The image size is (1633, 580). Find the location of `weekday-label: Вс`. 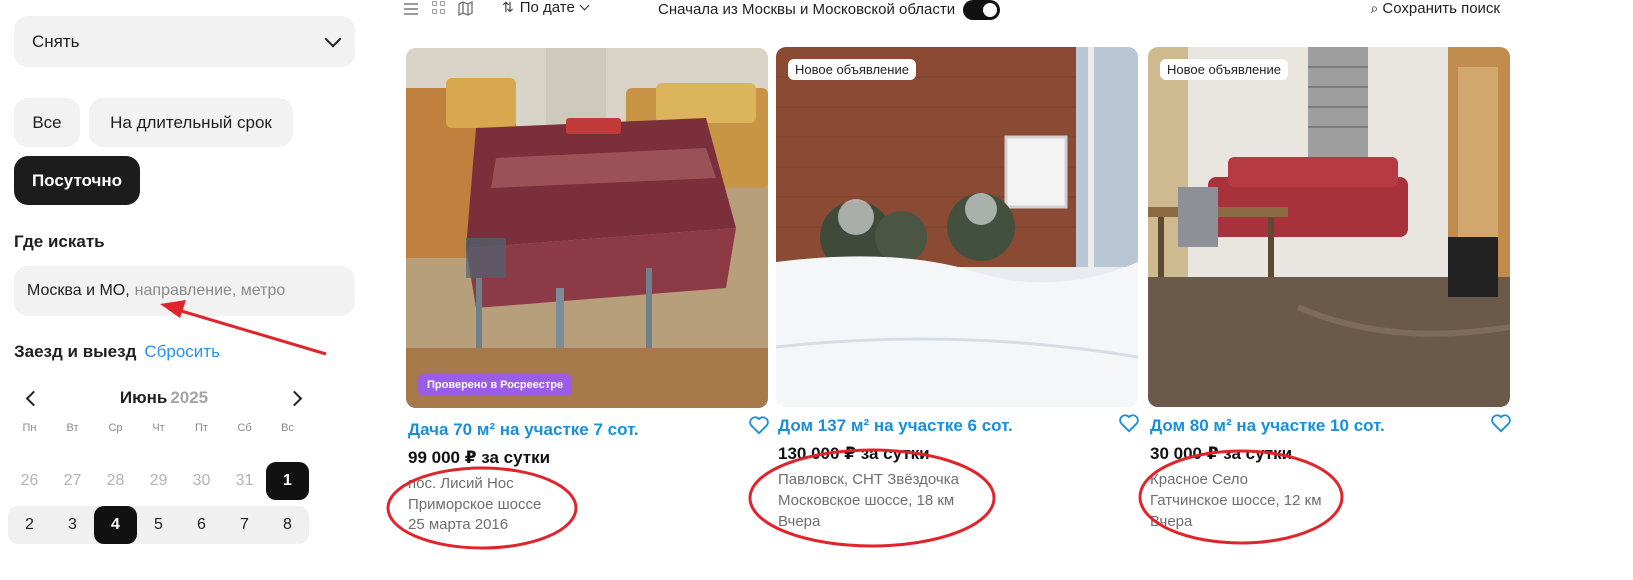

weekday-label: Вс is located at coordinates (287, 428).